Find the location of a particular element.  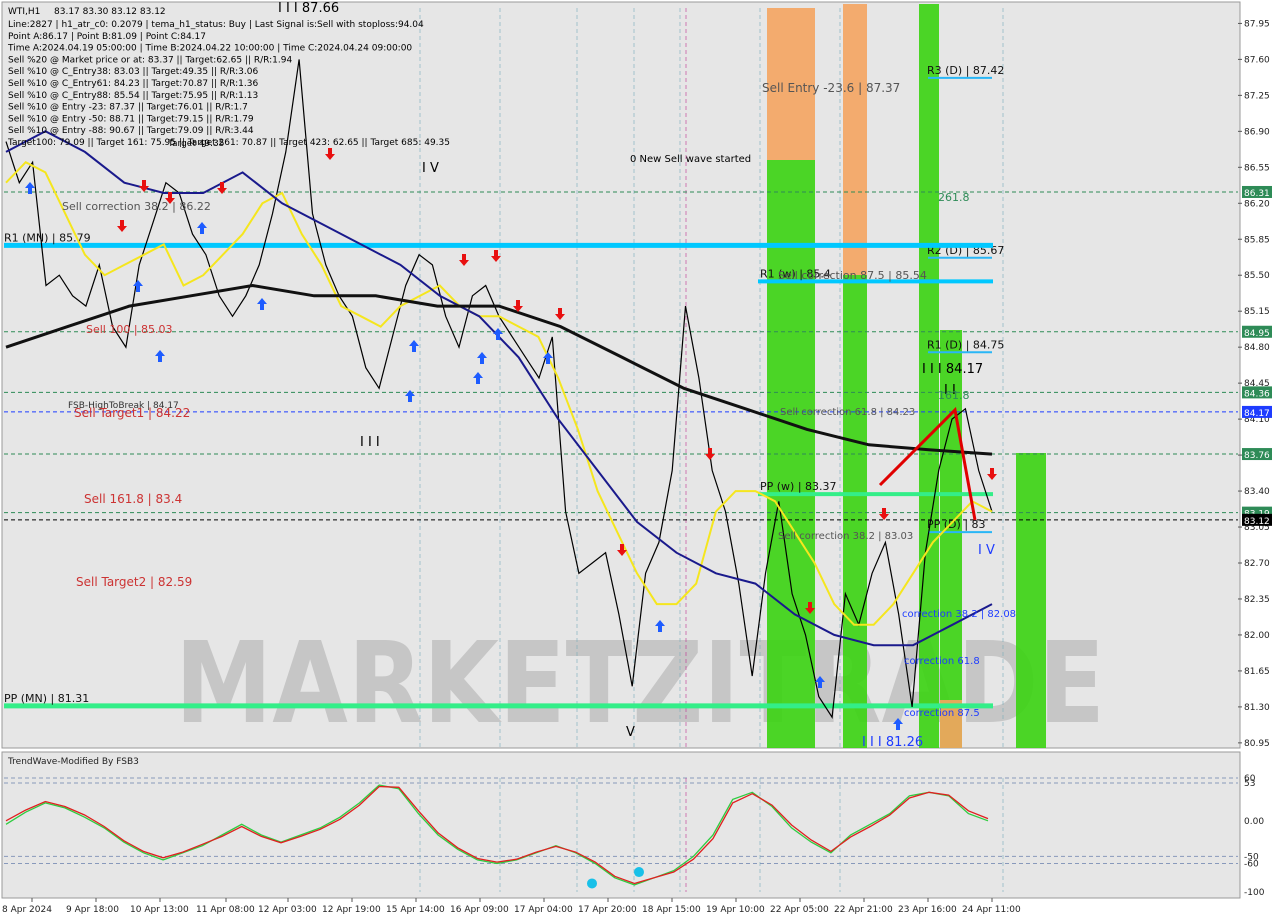

y-axis-label: 86.55 is located at coordinates (1257, 168).